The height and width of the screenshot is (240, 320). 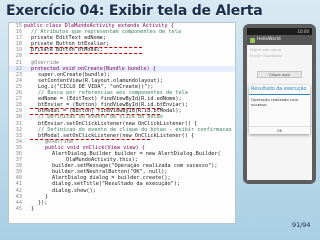 What do you see at coordinates (110, 172) in the screenshot?
I see `code-text: builder.setNeutralButton("OK", null);` at bounding box center [110, 172].